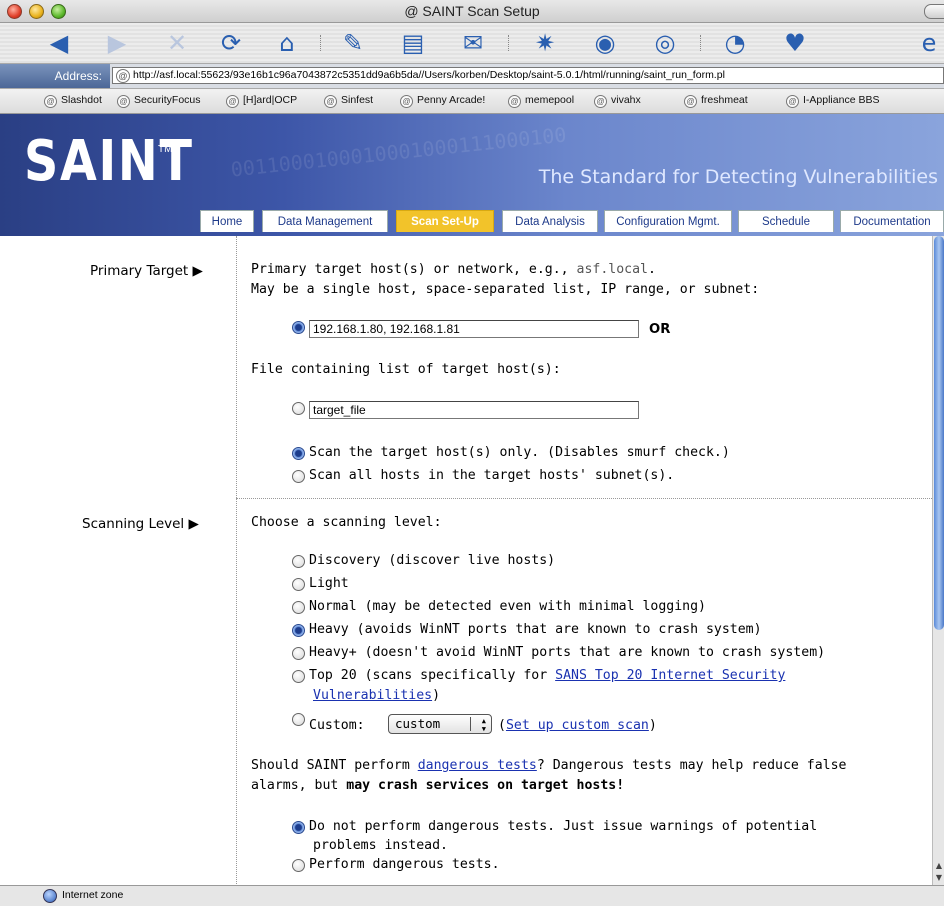 The width and height of the screenshot is (944, 906). I want to click on bookmark-item: @ Penny Arcade!, so click(442, 101).